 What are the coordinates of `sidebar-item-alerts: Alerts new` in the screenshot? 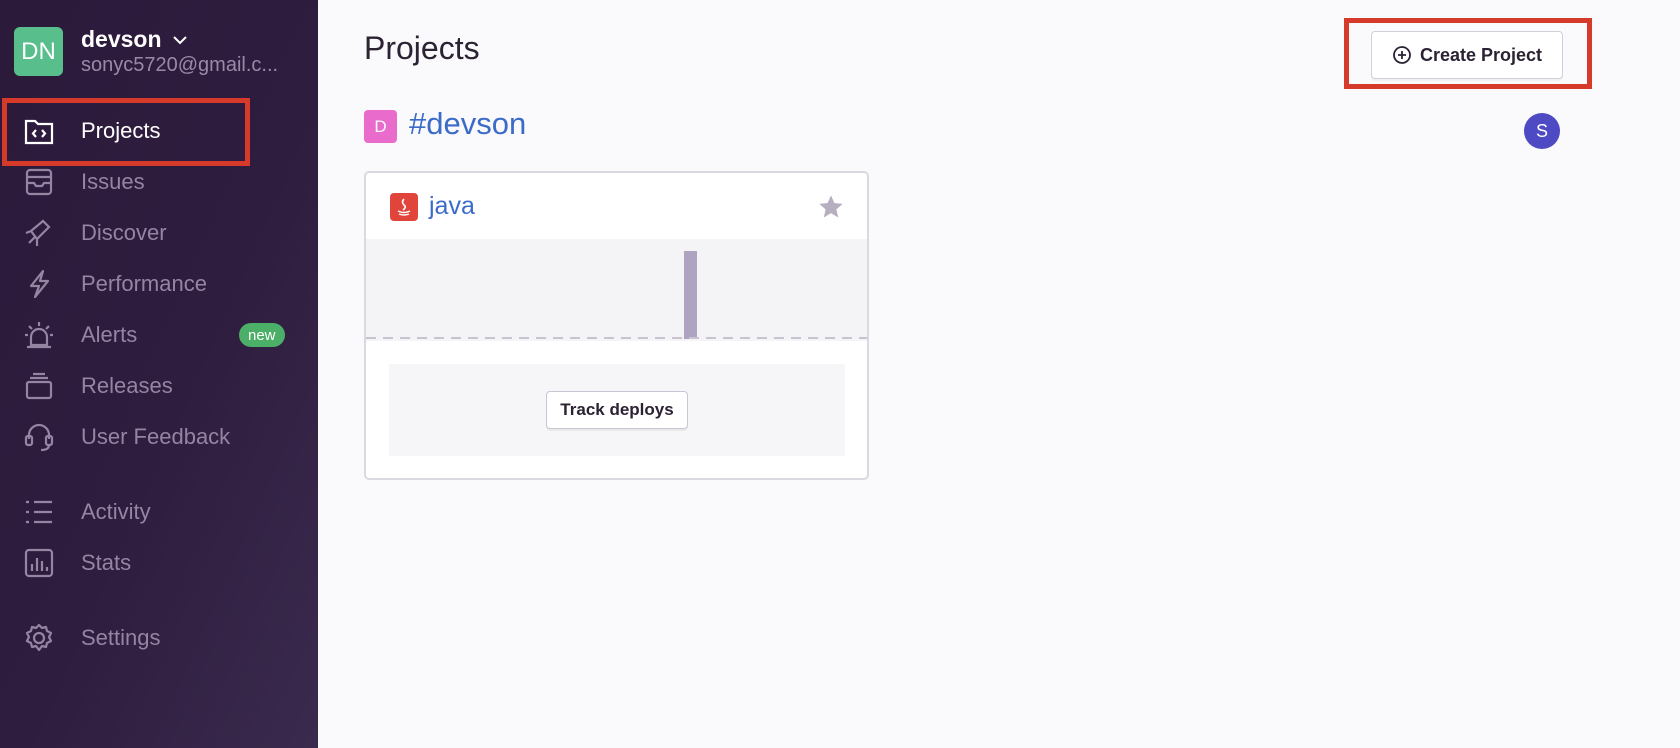 It's located at (159, 335).